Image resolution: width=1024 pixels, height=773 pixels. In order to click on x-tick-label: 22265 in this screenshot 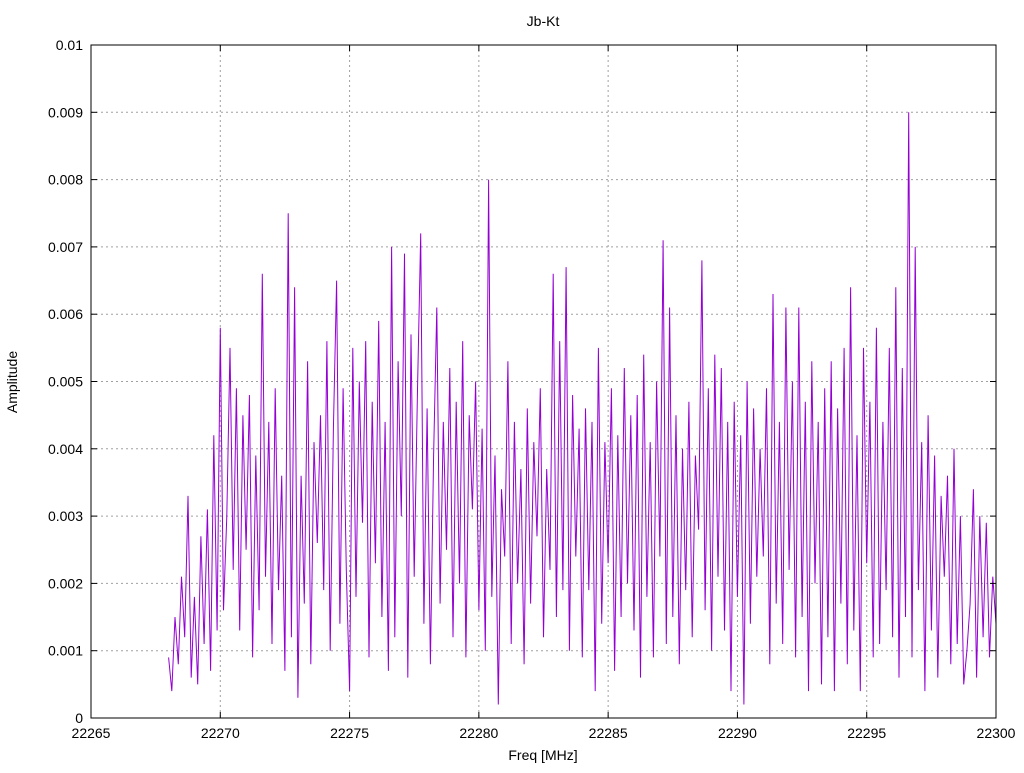, I will do `click(91, 733)`.